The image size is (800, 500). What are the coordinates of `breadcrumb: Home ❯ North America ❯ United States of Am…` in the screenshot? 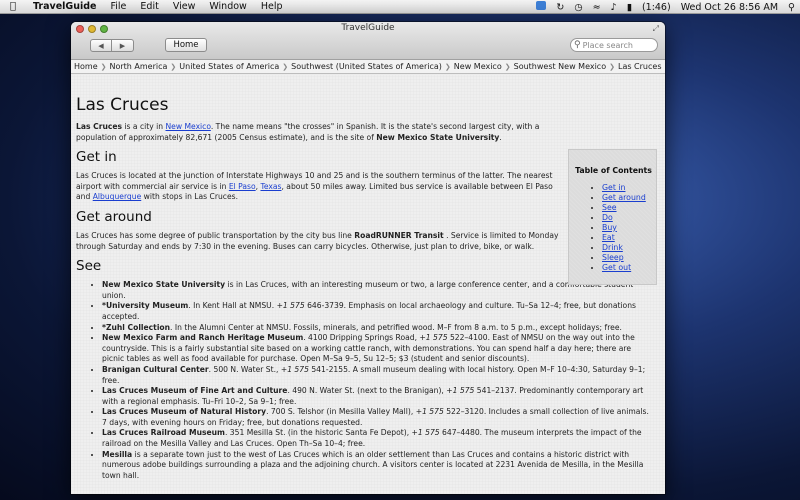 It's located at (368, 67).